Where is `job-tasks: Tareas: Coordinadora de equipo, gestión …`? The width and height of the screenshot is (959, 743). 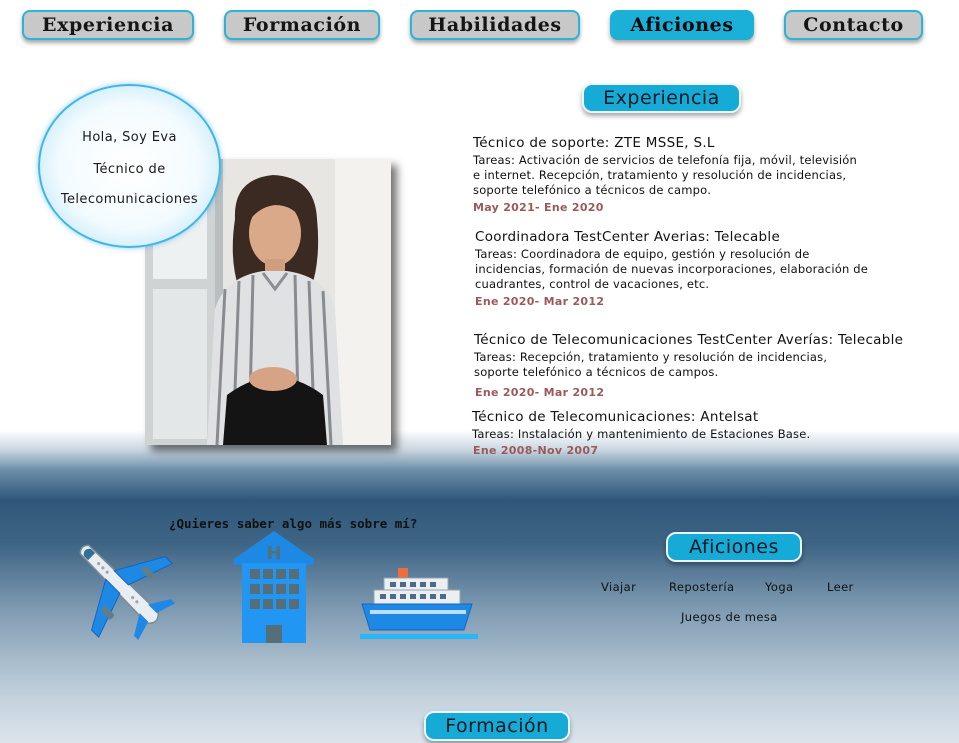
job-tasks: Tareas: Coordinadora de equipo, gestión … is located at coordinates (672, 269).